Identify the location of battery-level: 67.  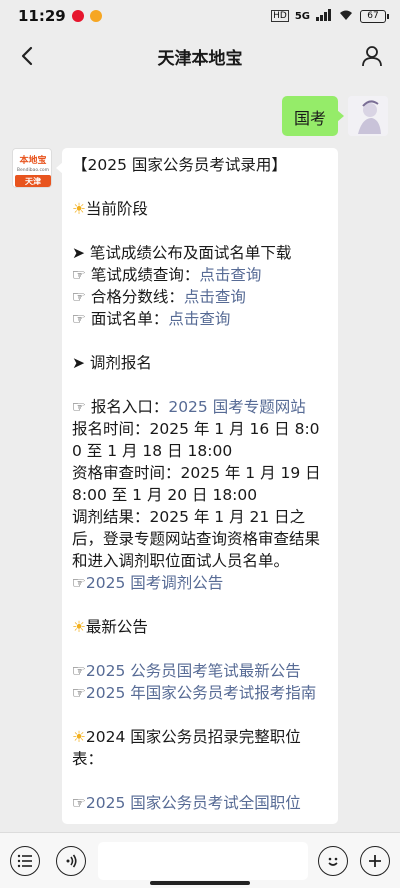
(373, 15).